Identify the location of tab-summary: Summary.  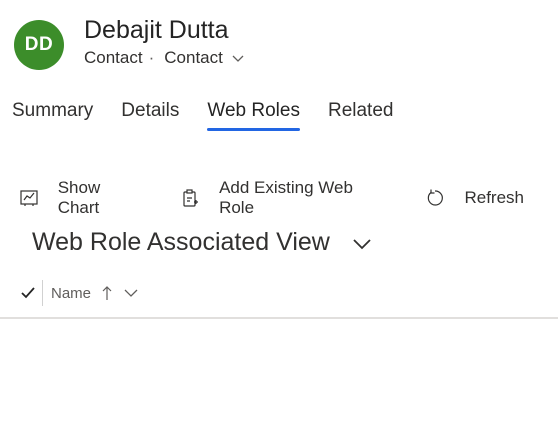
(52, 111).